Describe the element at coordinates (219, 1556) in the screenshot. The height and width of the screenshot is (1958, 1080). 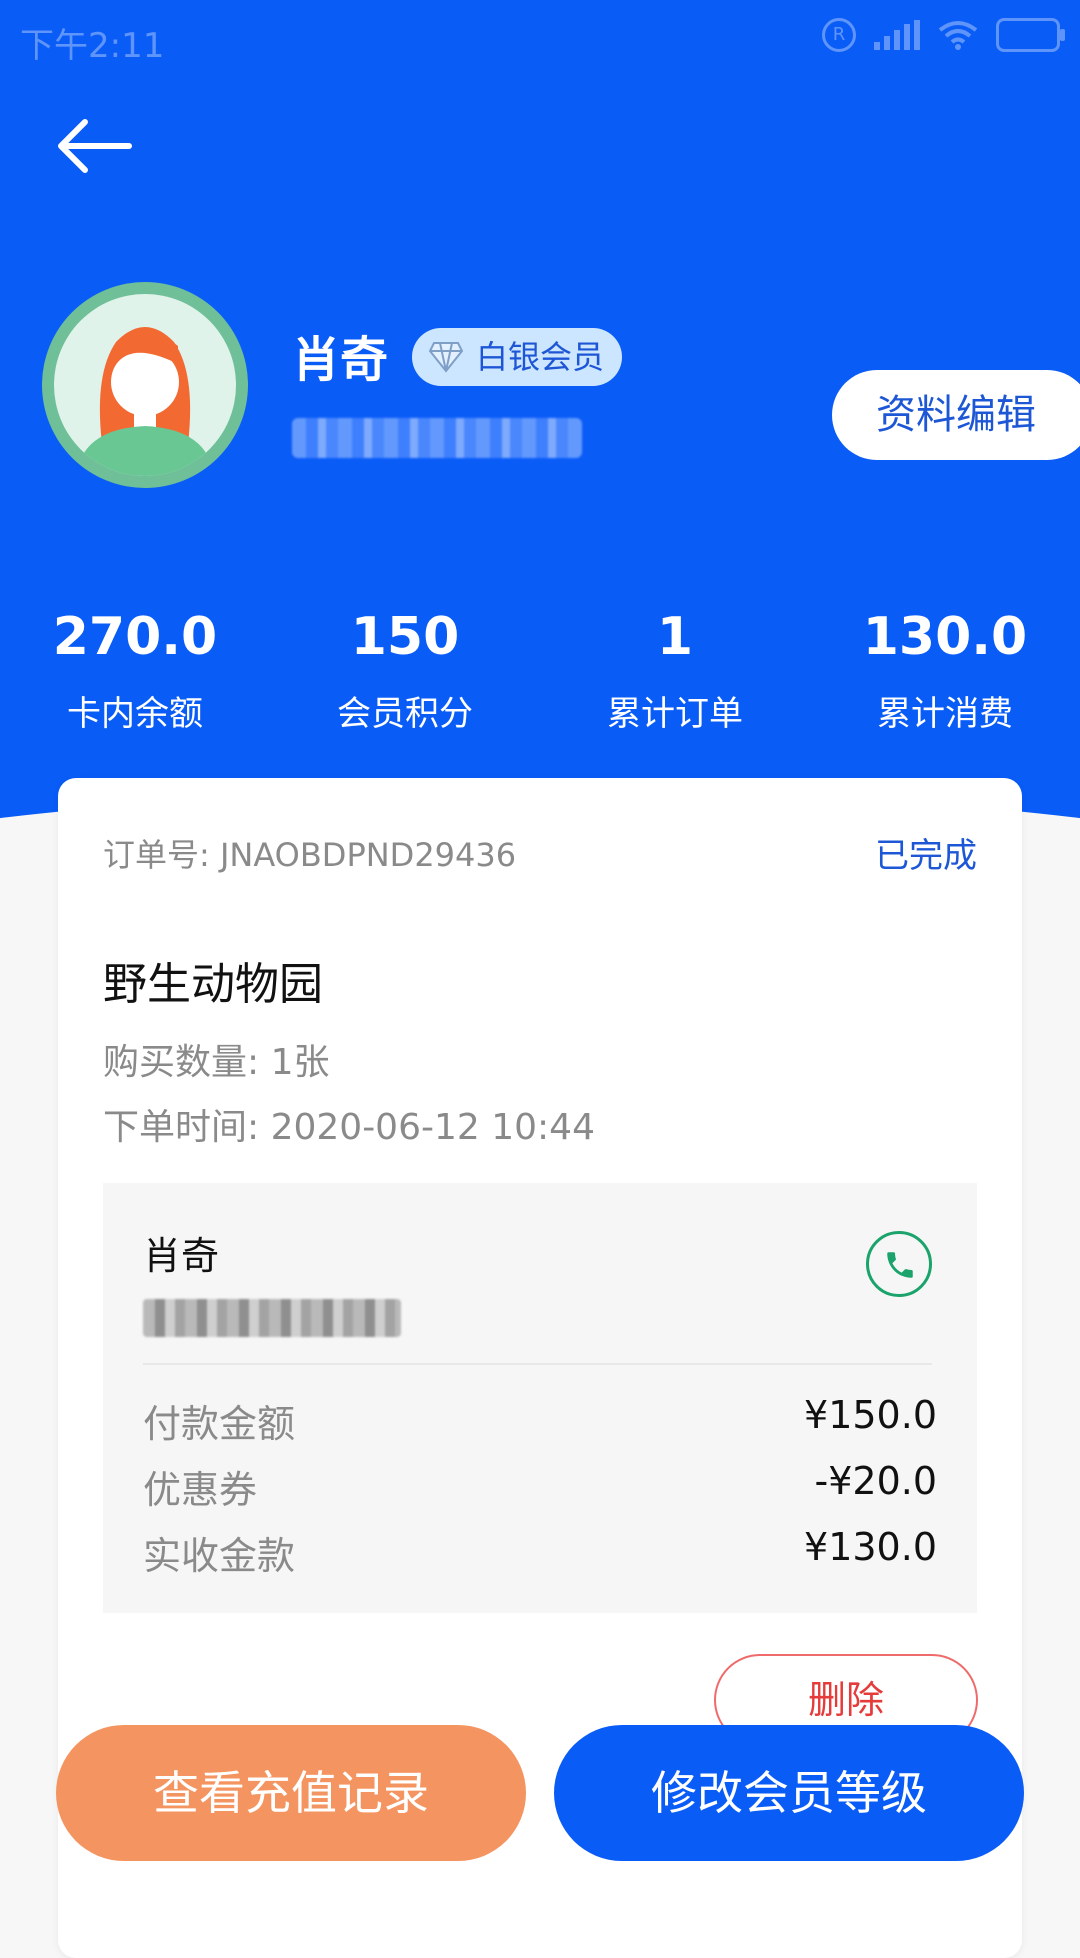
I see `payment-label: 实收金款` at that location.